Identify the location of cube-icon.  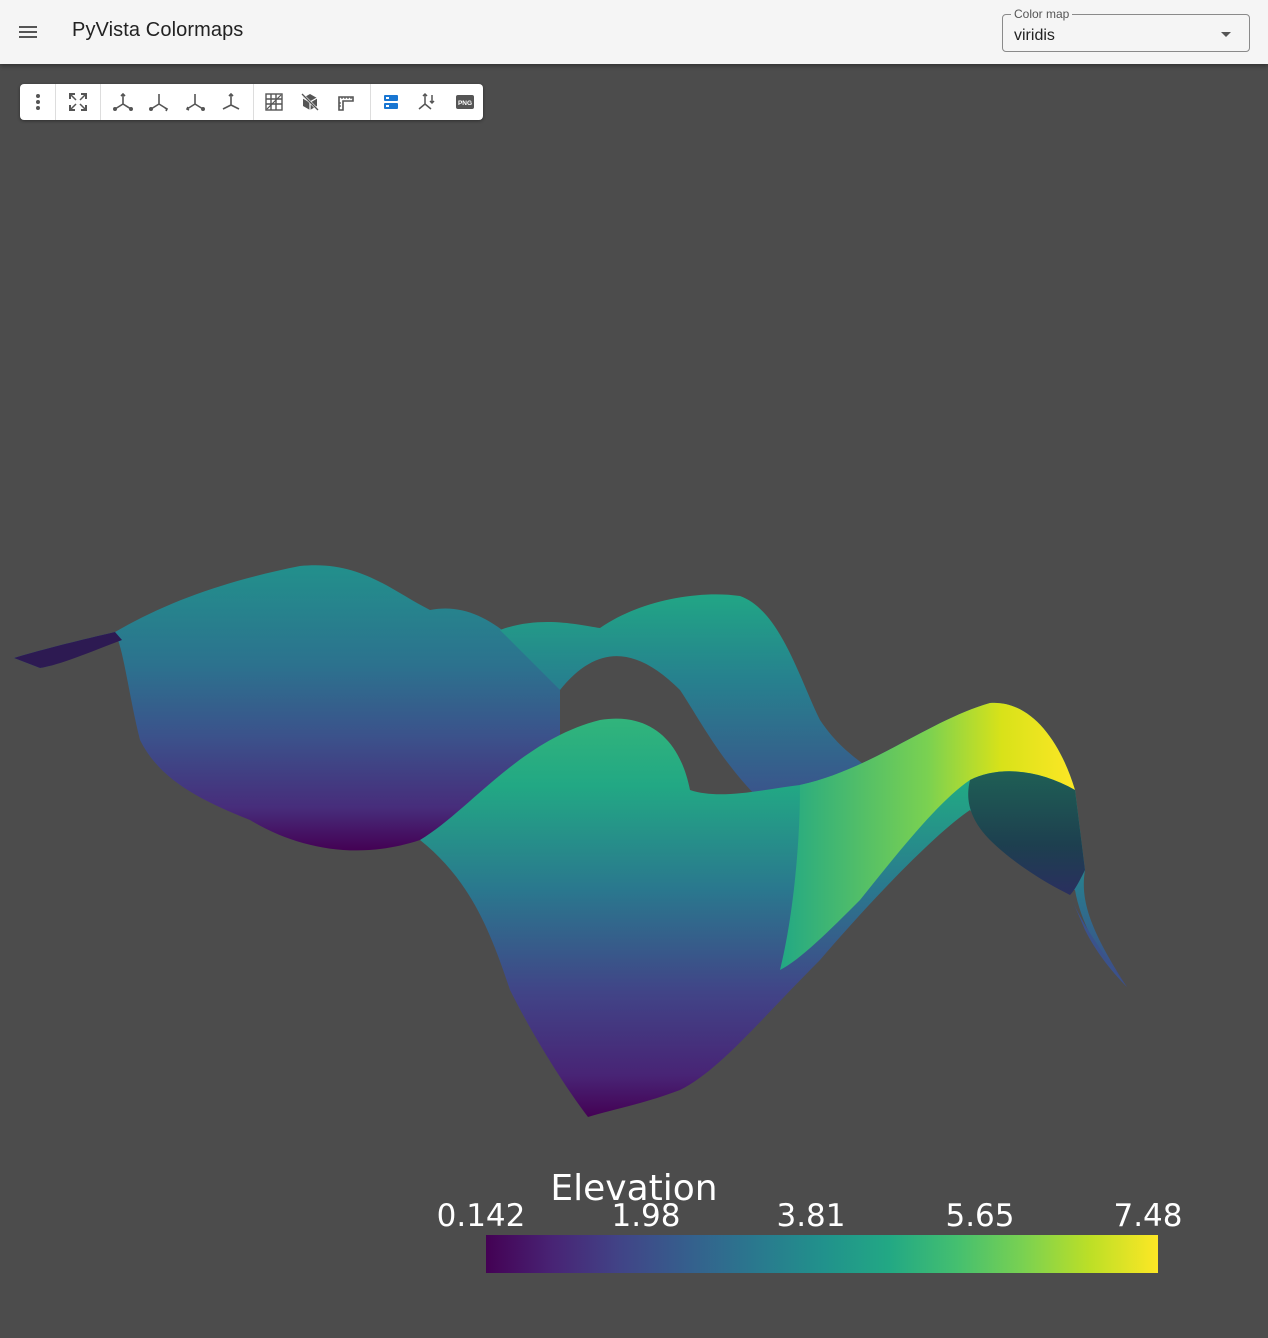
(310, 102).